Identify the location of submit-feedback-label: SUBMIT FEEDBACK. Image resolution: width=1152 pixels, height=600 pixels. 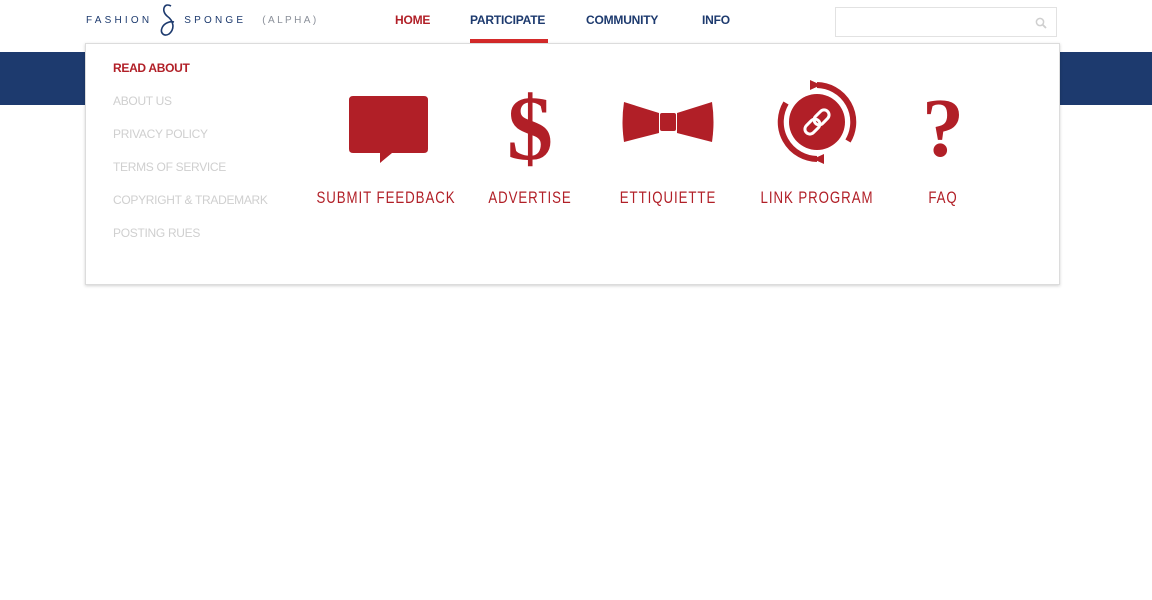
(386, 197).